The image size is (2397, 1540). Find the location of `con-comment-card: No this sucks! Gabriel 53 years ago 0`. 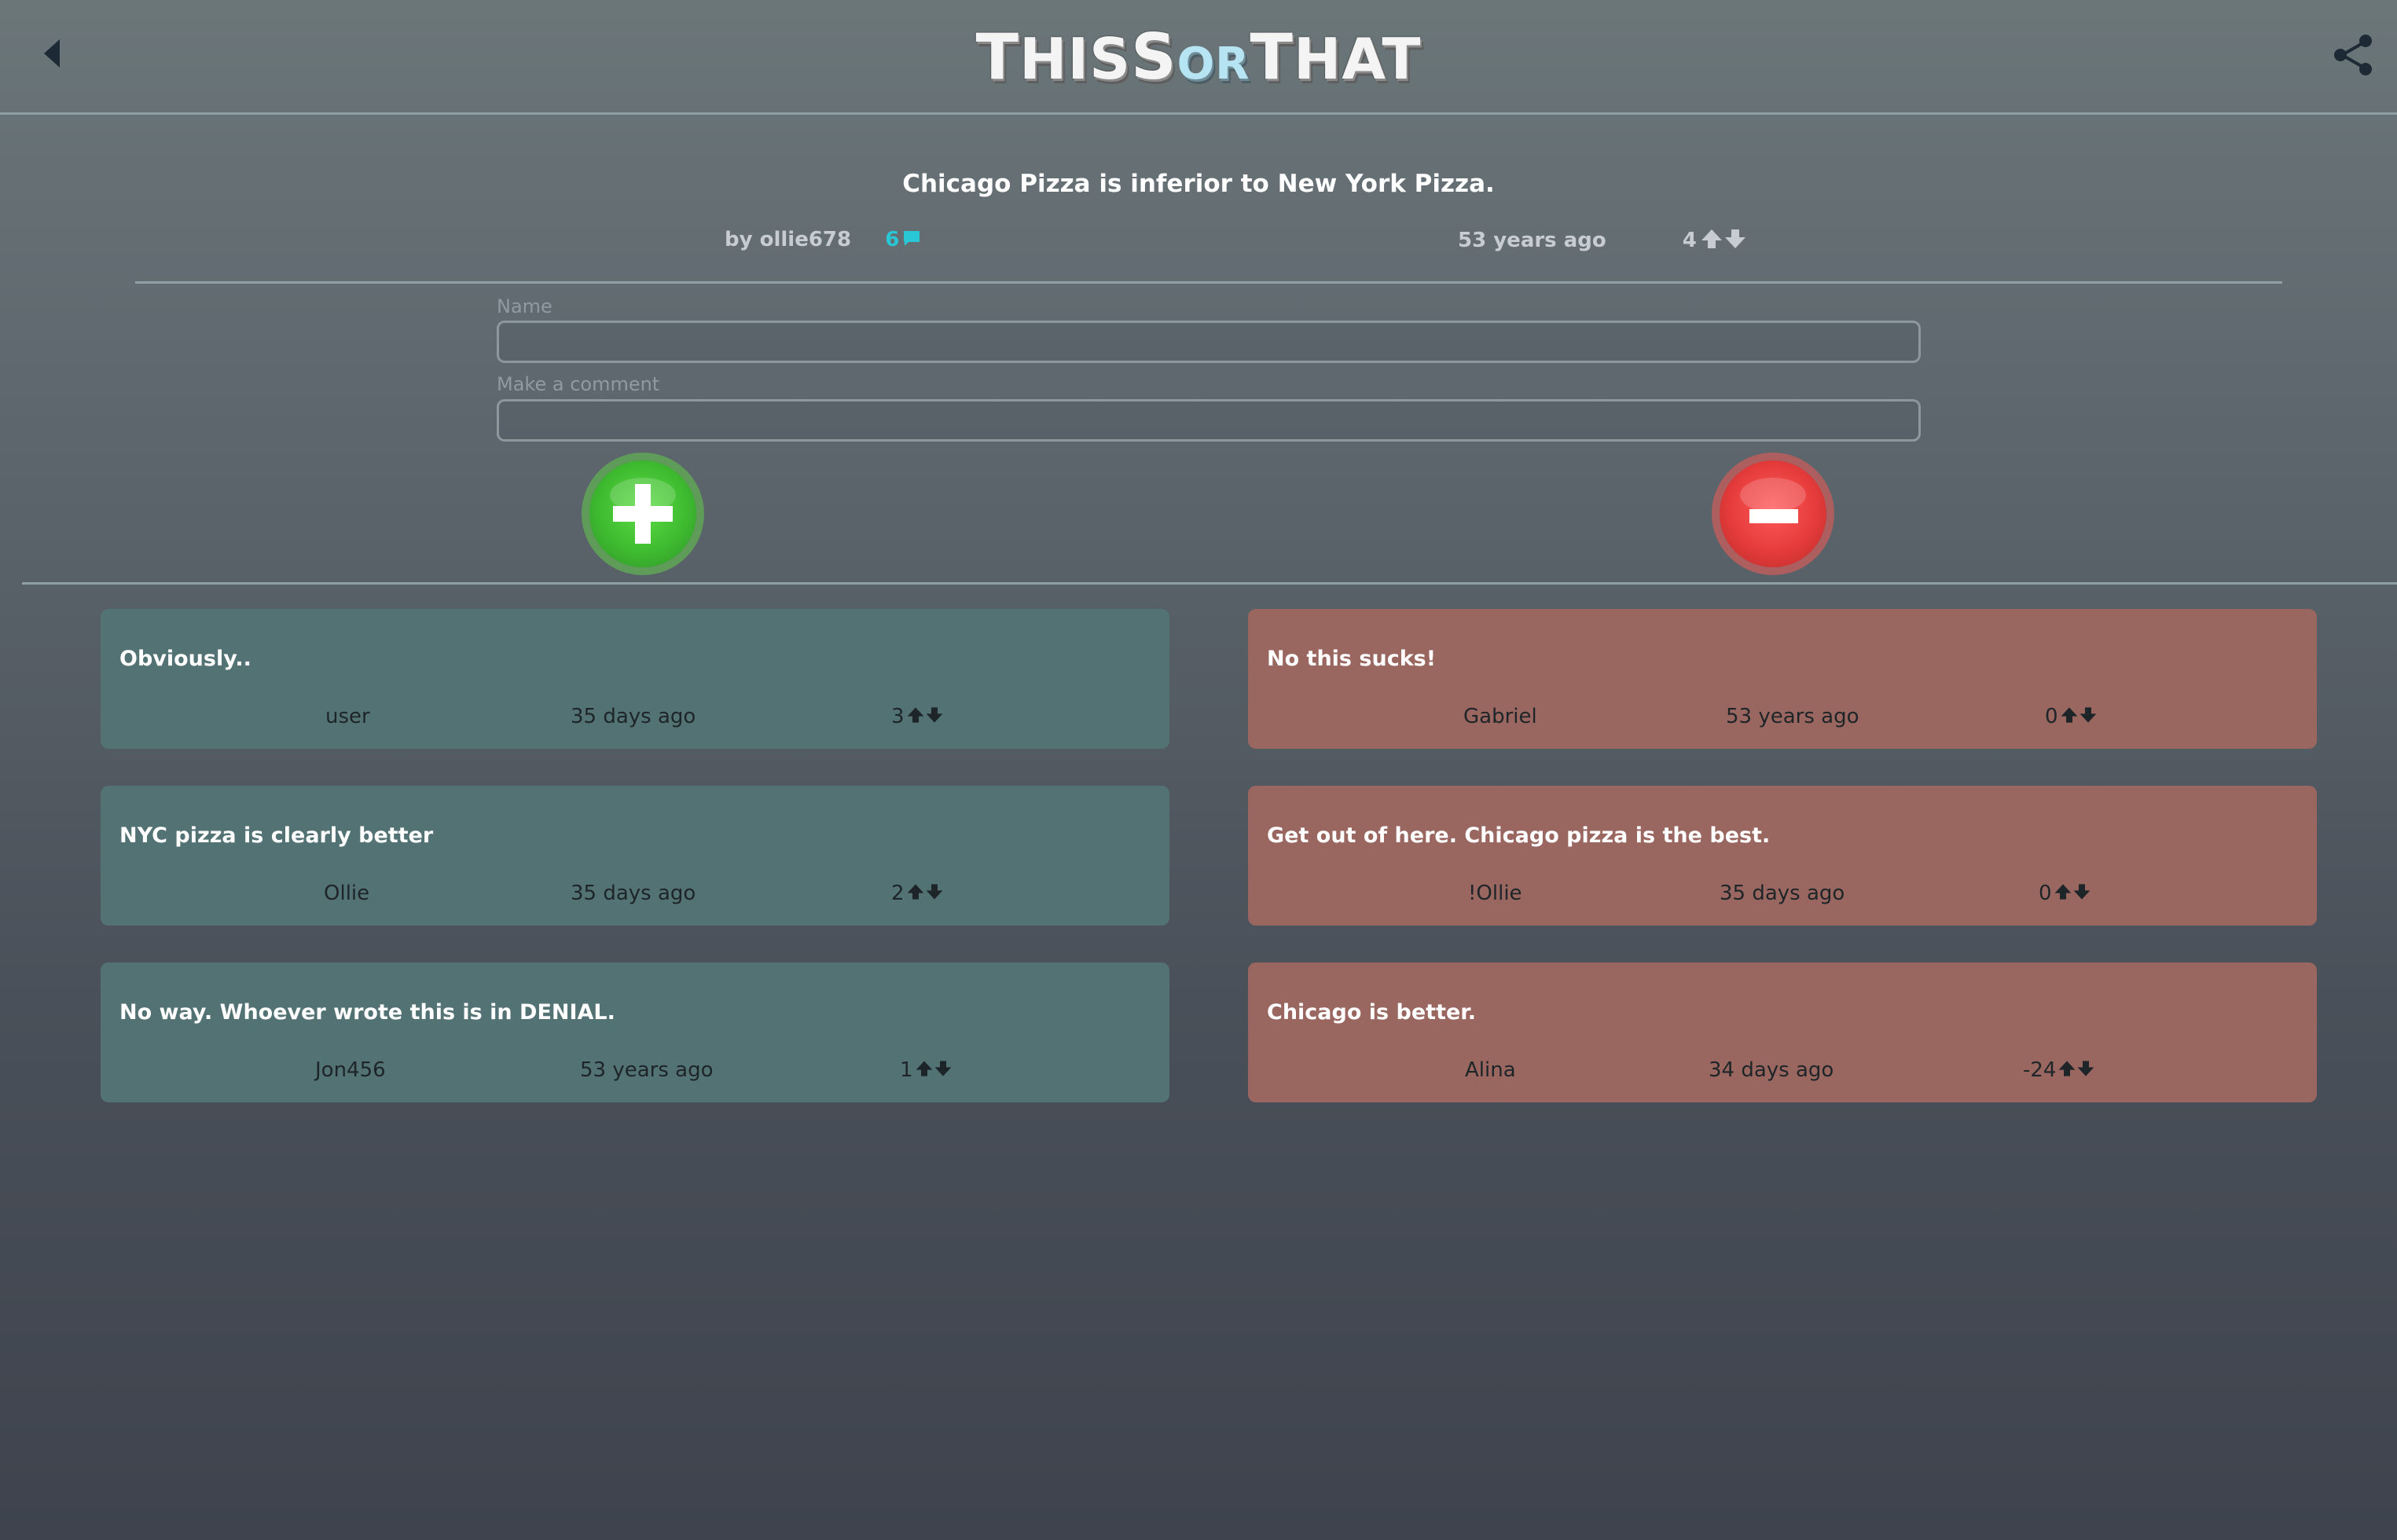

con-comment-card: No this sucks! Gabriel 53 years ago 0 is located at coordinates (1782, 679).